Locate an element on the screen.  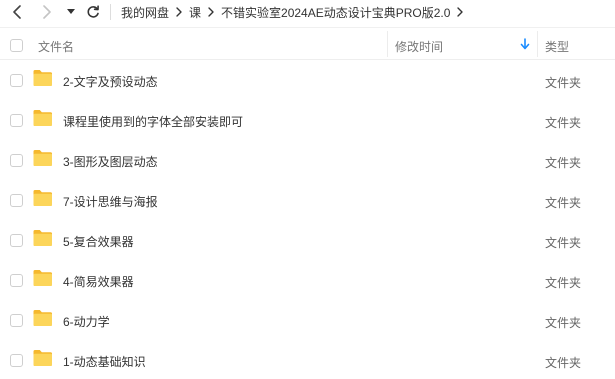
breadcrumb-item-root: 我的网盘 is located at coordinates (145, 12).